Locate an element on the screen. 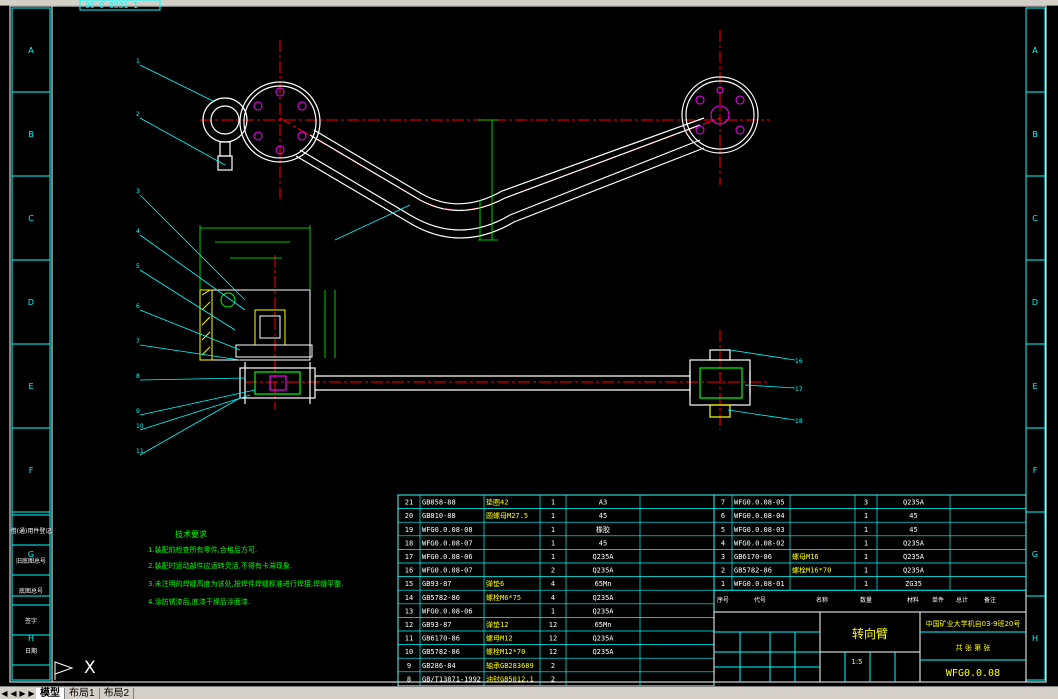 The height and width of the screenshot is (699, 1058). section-view is located at coordinates (256, 325).